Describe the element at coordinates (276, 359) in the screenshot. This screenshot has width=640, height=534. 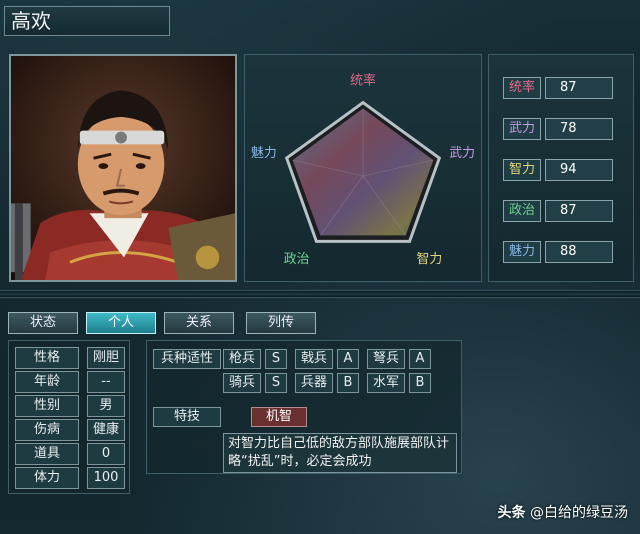
I see `aptitude-grade-spear: S` at that location.